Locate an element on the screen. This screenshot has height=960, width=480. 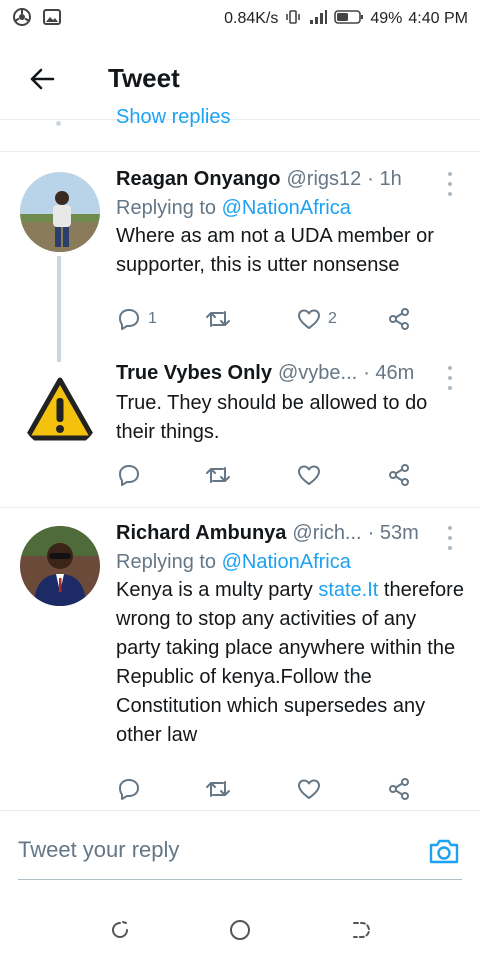
clock: 4:40 PM is located at coordinates (438, 18).